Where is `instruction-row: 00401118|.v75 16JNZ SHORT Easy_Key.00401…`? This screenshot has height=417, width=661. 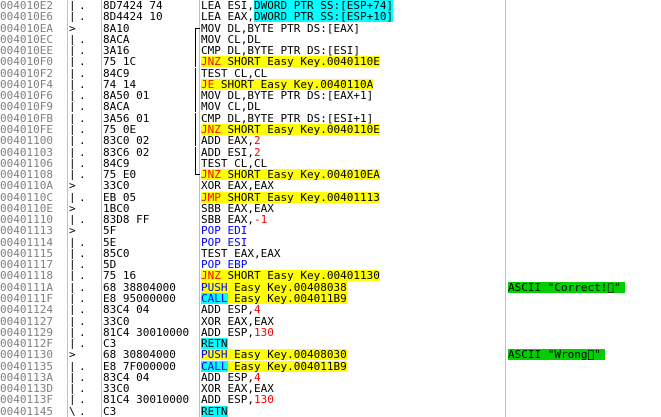 instruction-row: 00401118|.v75 16JNZ SHORT Easy_Key.00401… is located at coordinates (330, 275).